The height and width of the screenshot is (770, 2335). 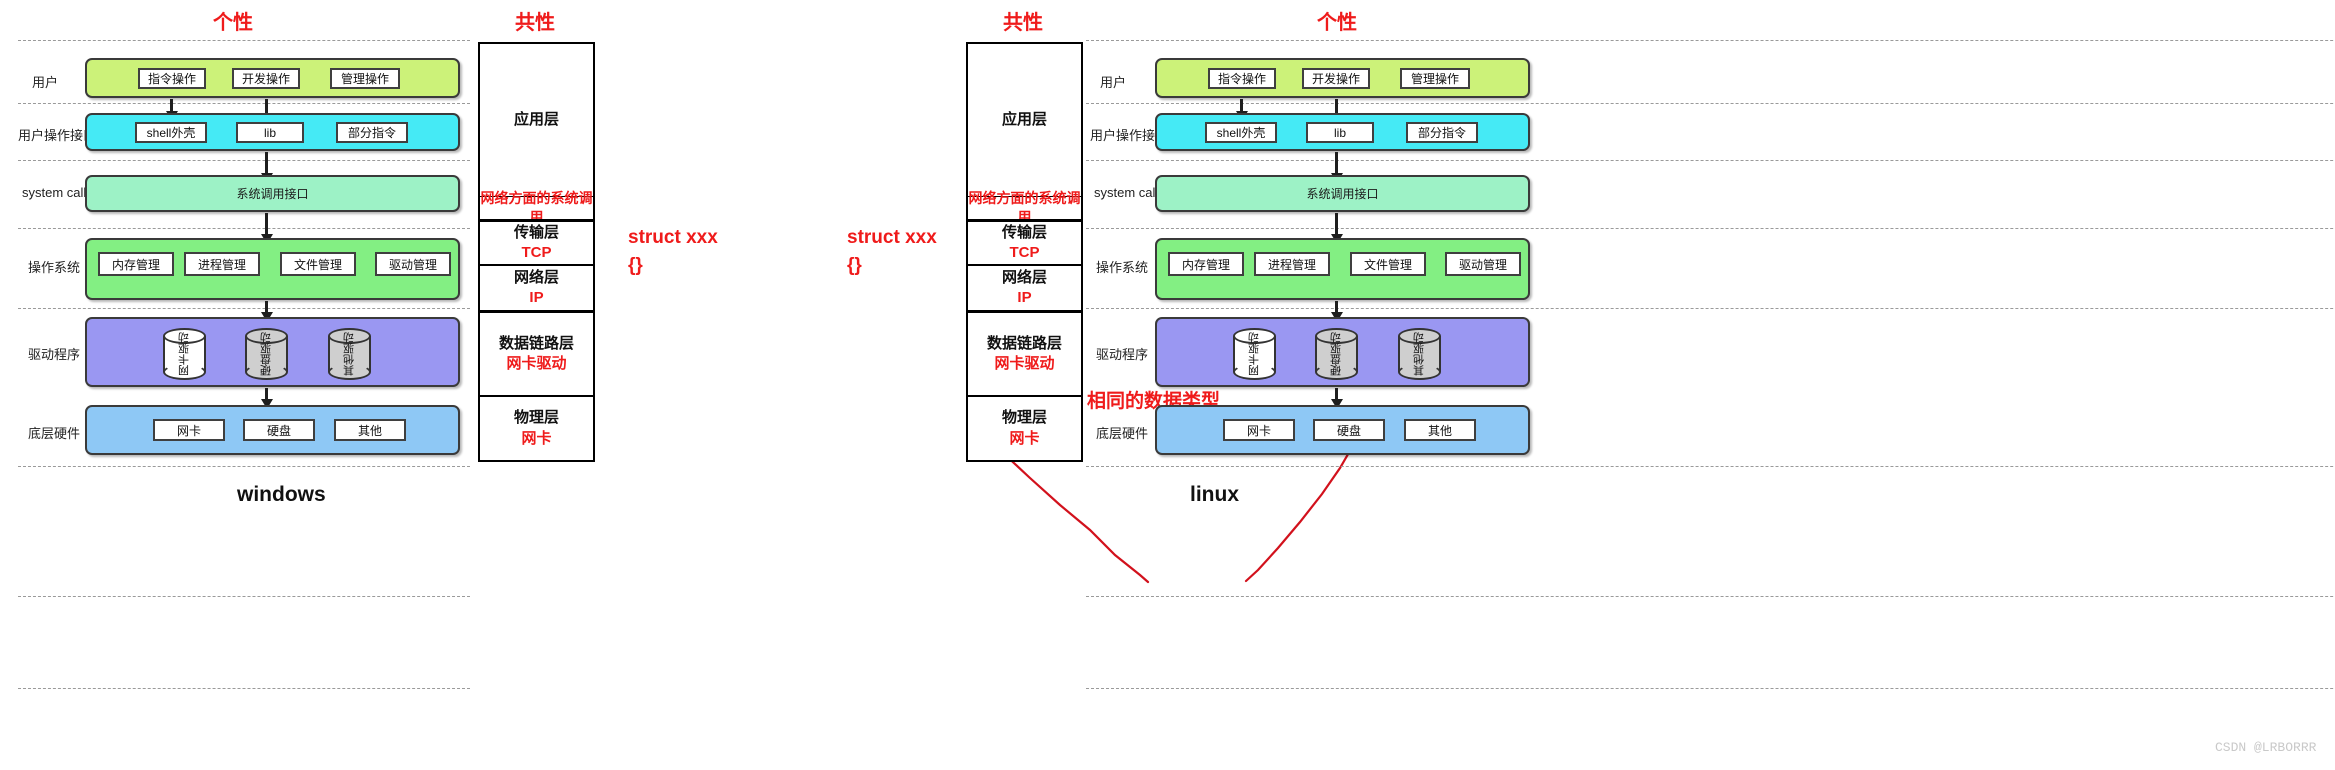 What do you see at coordinates (1024, 418) in the screenshot?
I see `right-osi-physical-name: 物理层` at bounding box center [1024, 418].